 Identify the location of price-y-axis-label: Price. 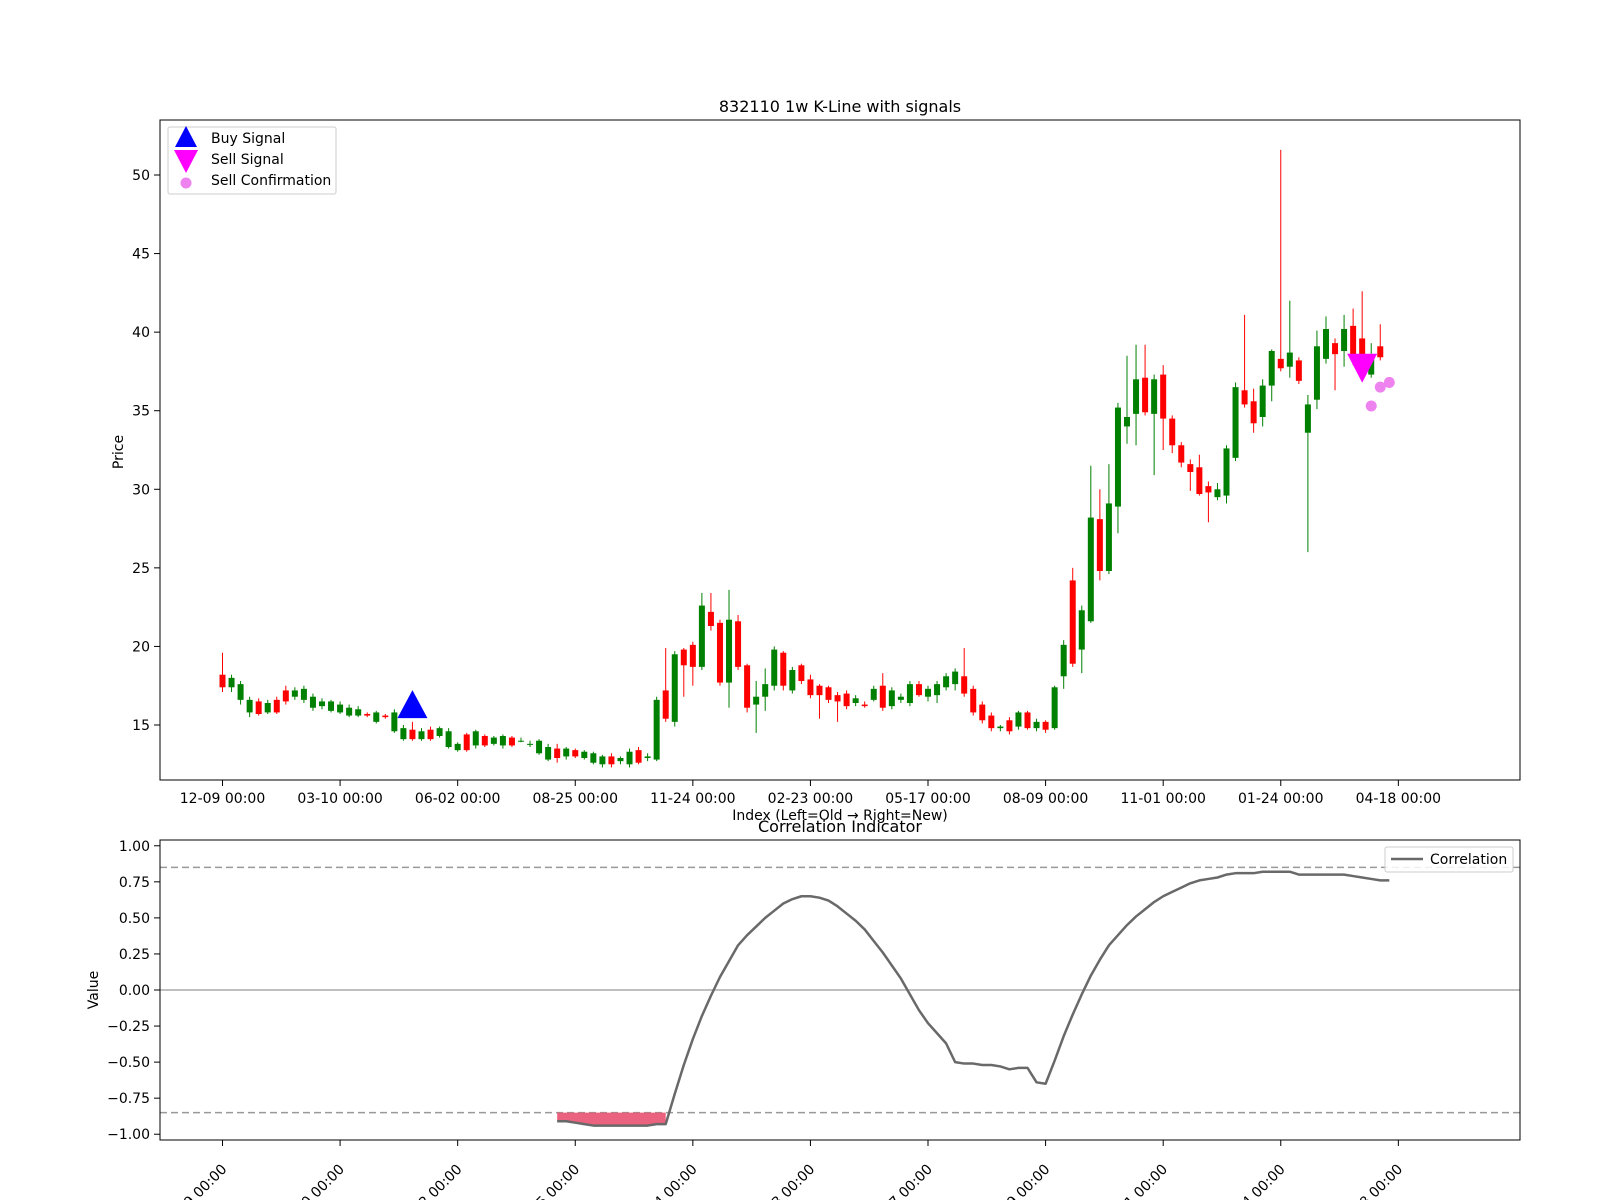
(119, 452).